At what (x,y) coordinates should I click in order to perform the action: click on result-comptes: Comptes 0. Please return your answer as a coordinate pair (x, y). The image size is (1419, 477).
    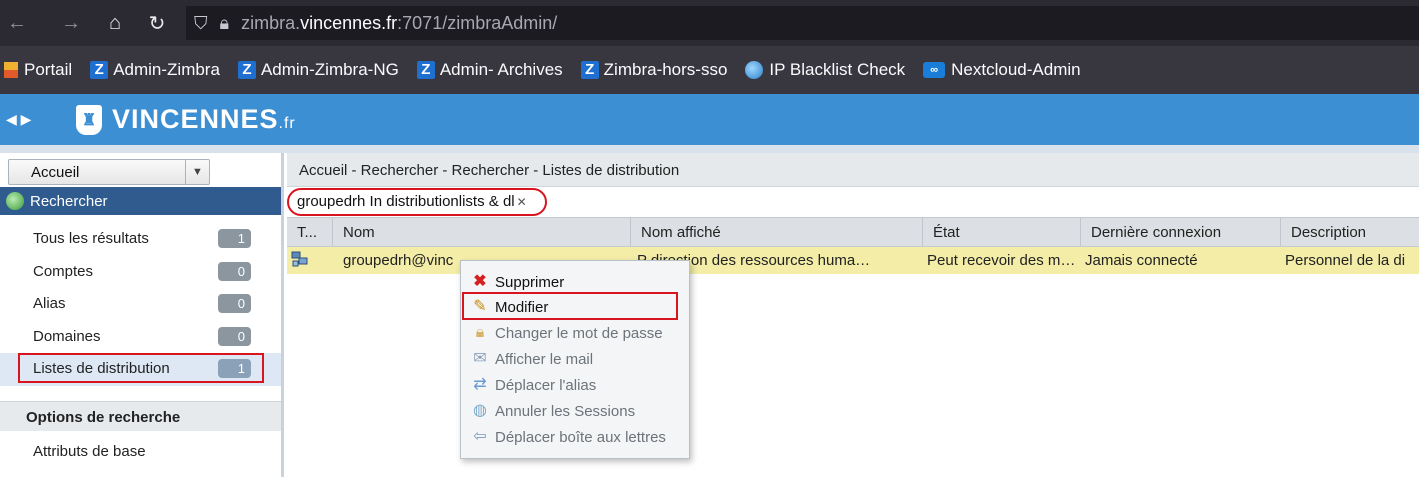
    Looking at the image, I should click on (140, 272).